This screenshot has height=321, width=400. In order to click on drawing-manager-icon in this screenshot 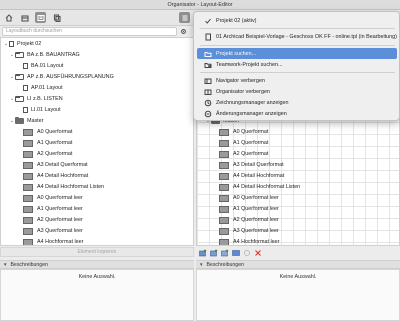, I will do `click(208, 102)`.